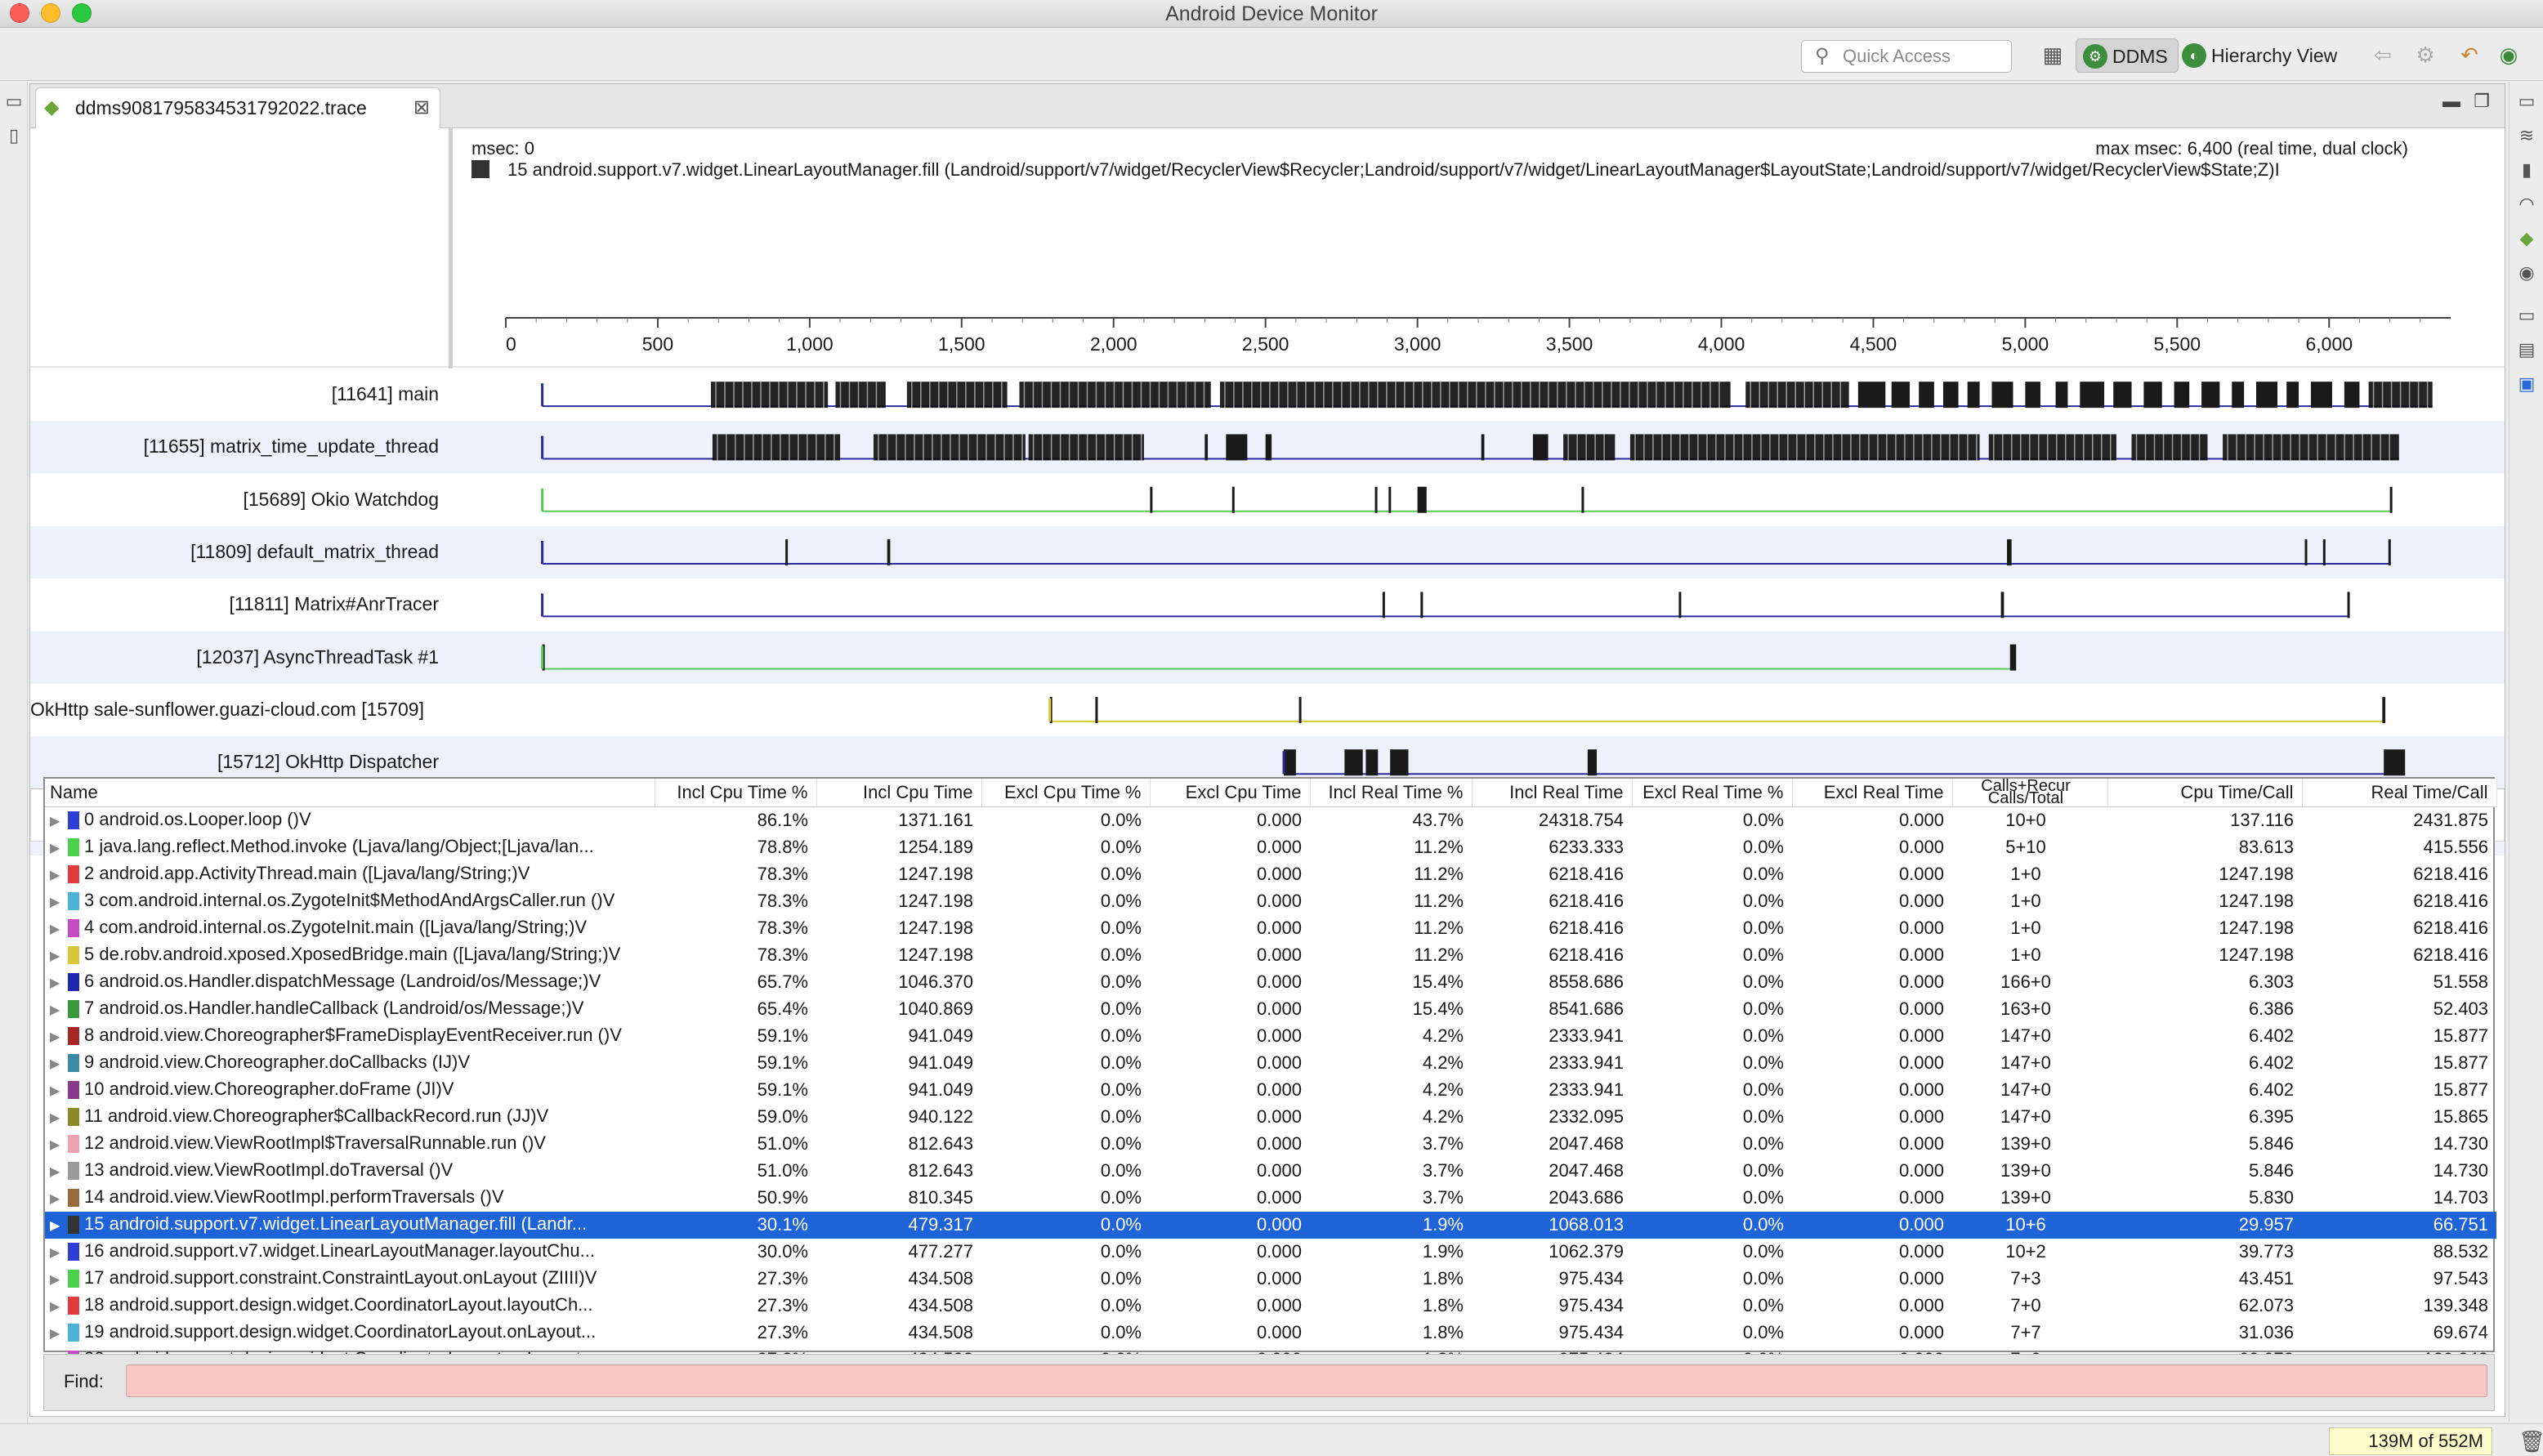  Describe the element at coordinates (899, 793) in the screenshot. I see `column-header: Incl Cpu Time` at that location.